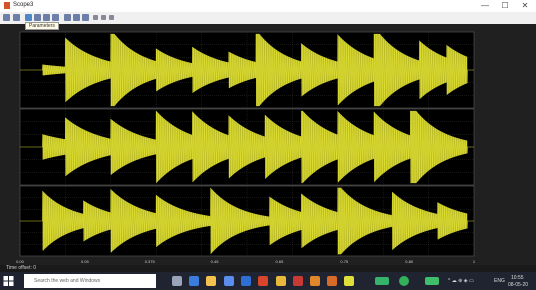 The height and width of the screenshot is (290, 536). I want to click on status-bar: Time offset: 0, so click(268, 268).